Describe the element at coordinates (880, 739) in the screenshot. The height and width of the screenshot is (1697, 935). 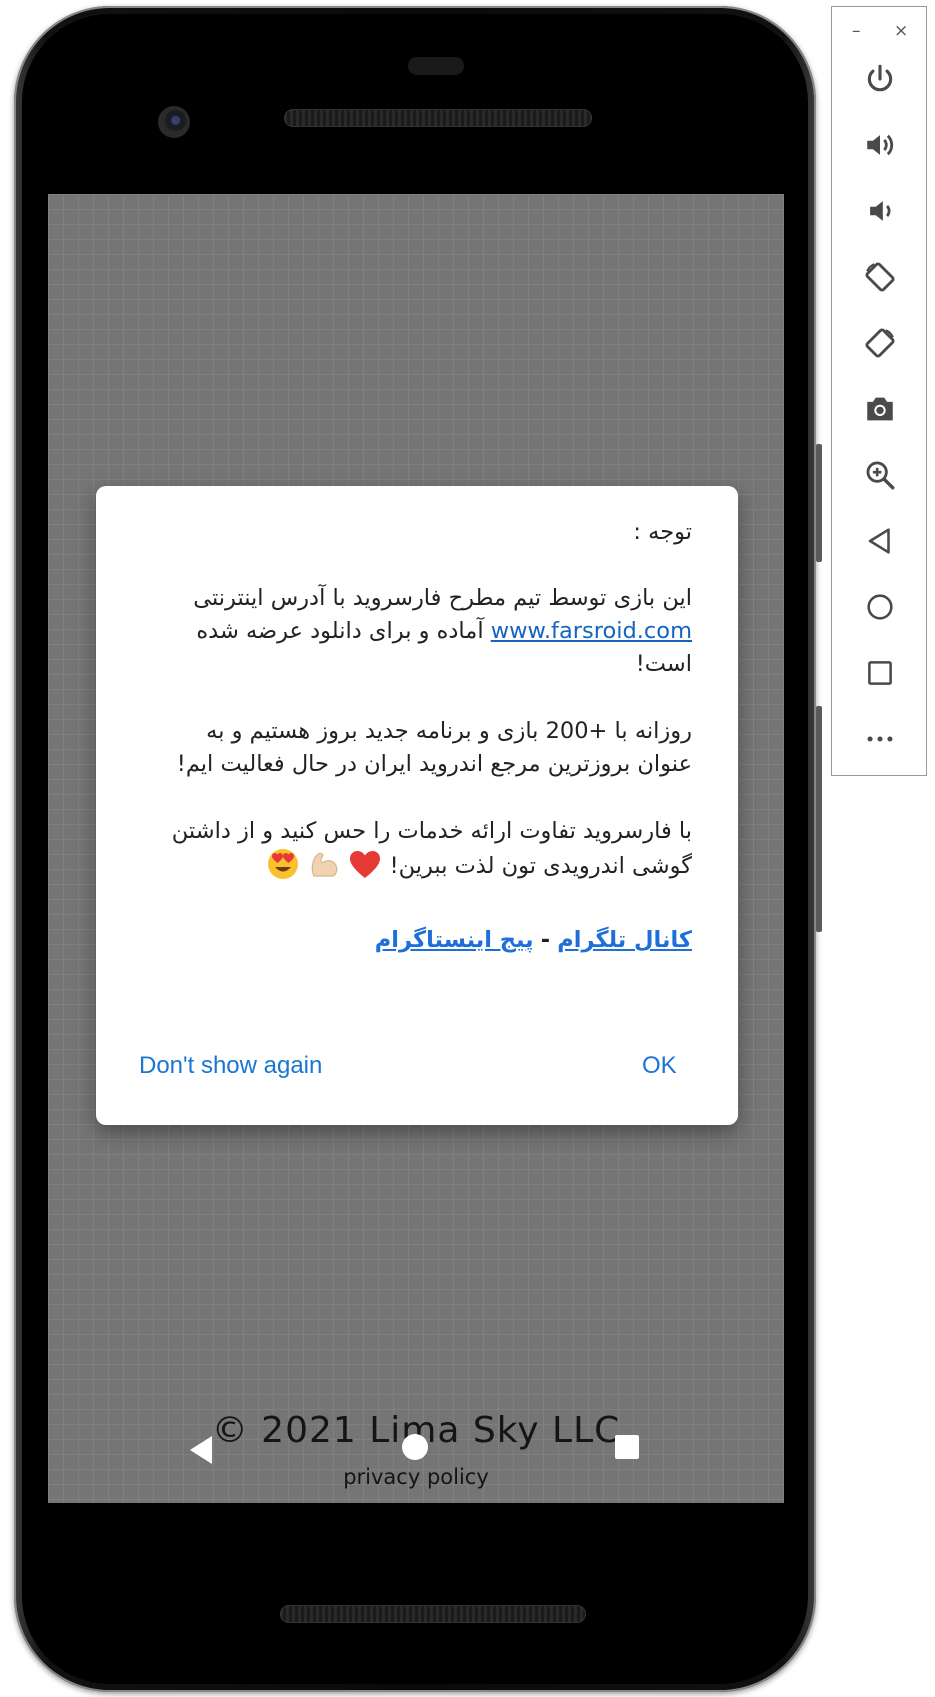
I see `more-icon` at that location.